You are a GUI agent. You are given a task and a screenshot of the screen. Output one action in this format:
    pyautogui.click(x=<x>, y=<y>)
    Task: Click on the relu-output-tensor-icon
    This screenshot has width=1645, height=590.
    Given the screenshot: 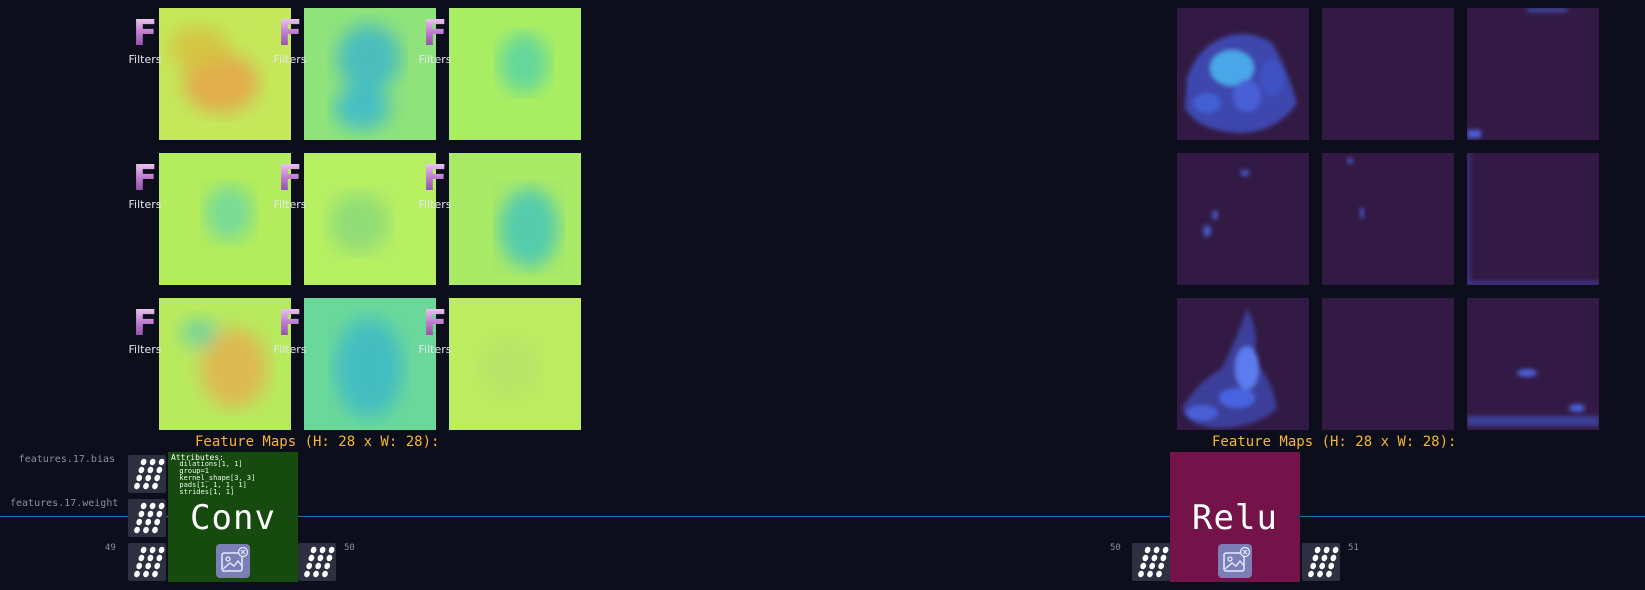 What is the action you would take?
    pyautogui.click(x=1321, y=562)
    